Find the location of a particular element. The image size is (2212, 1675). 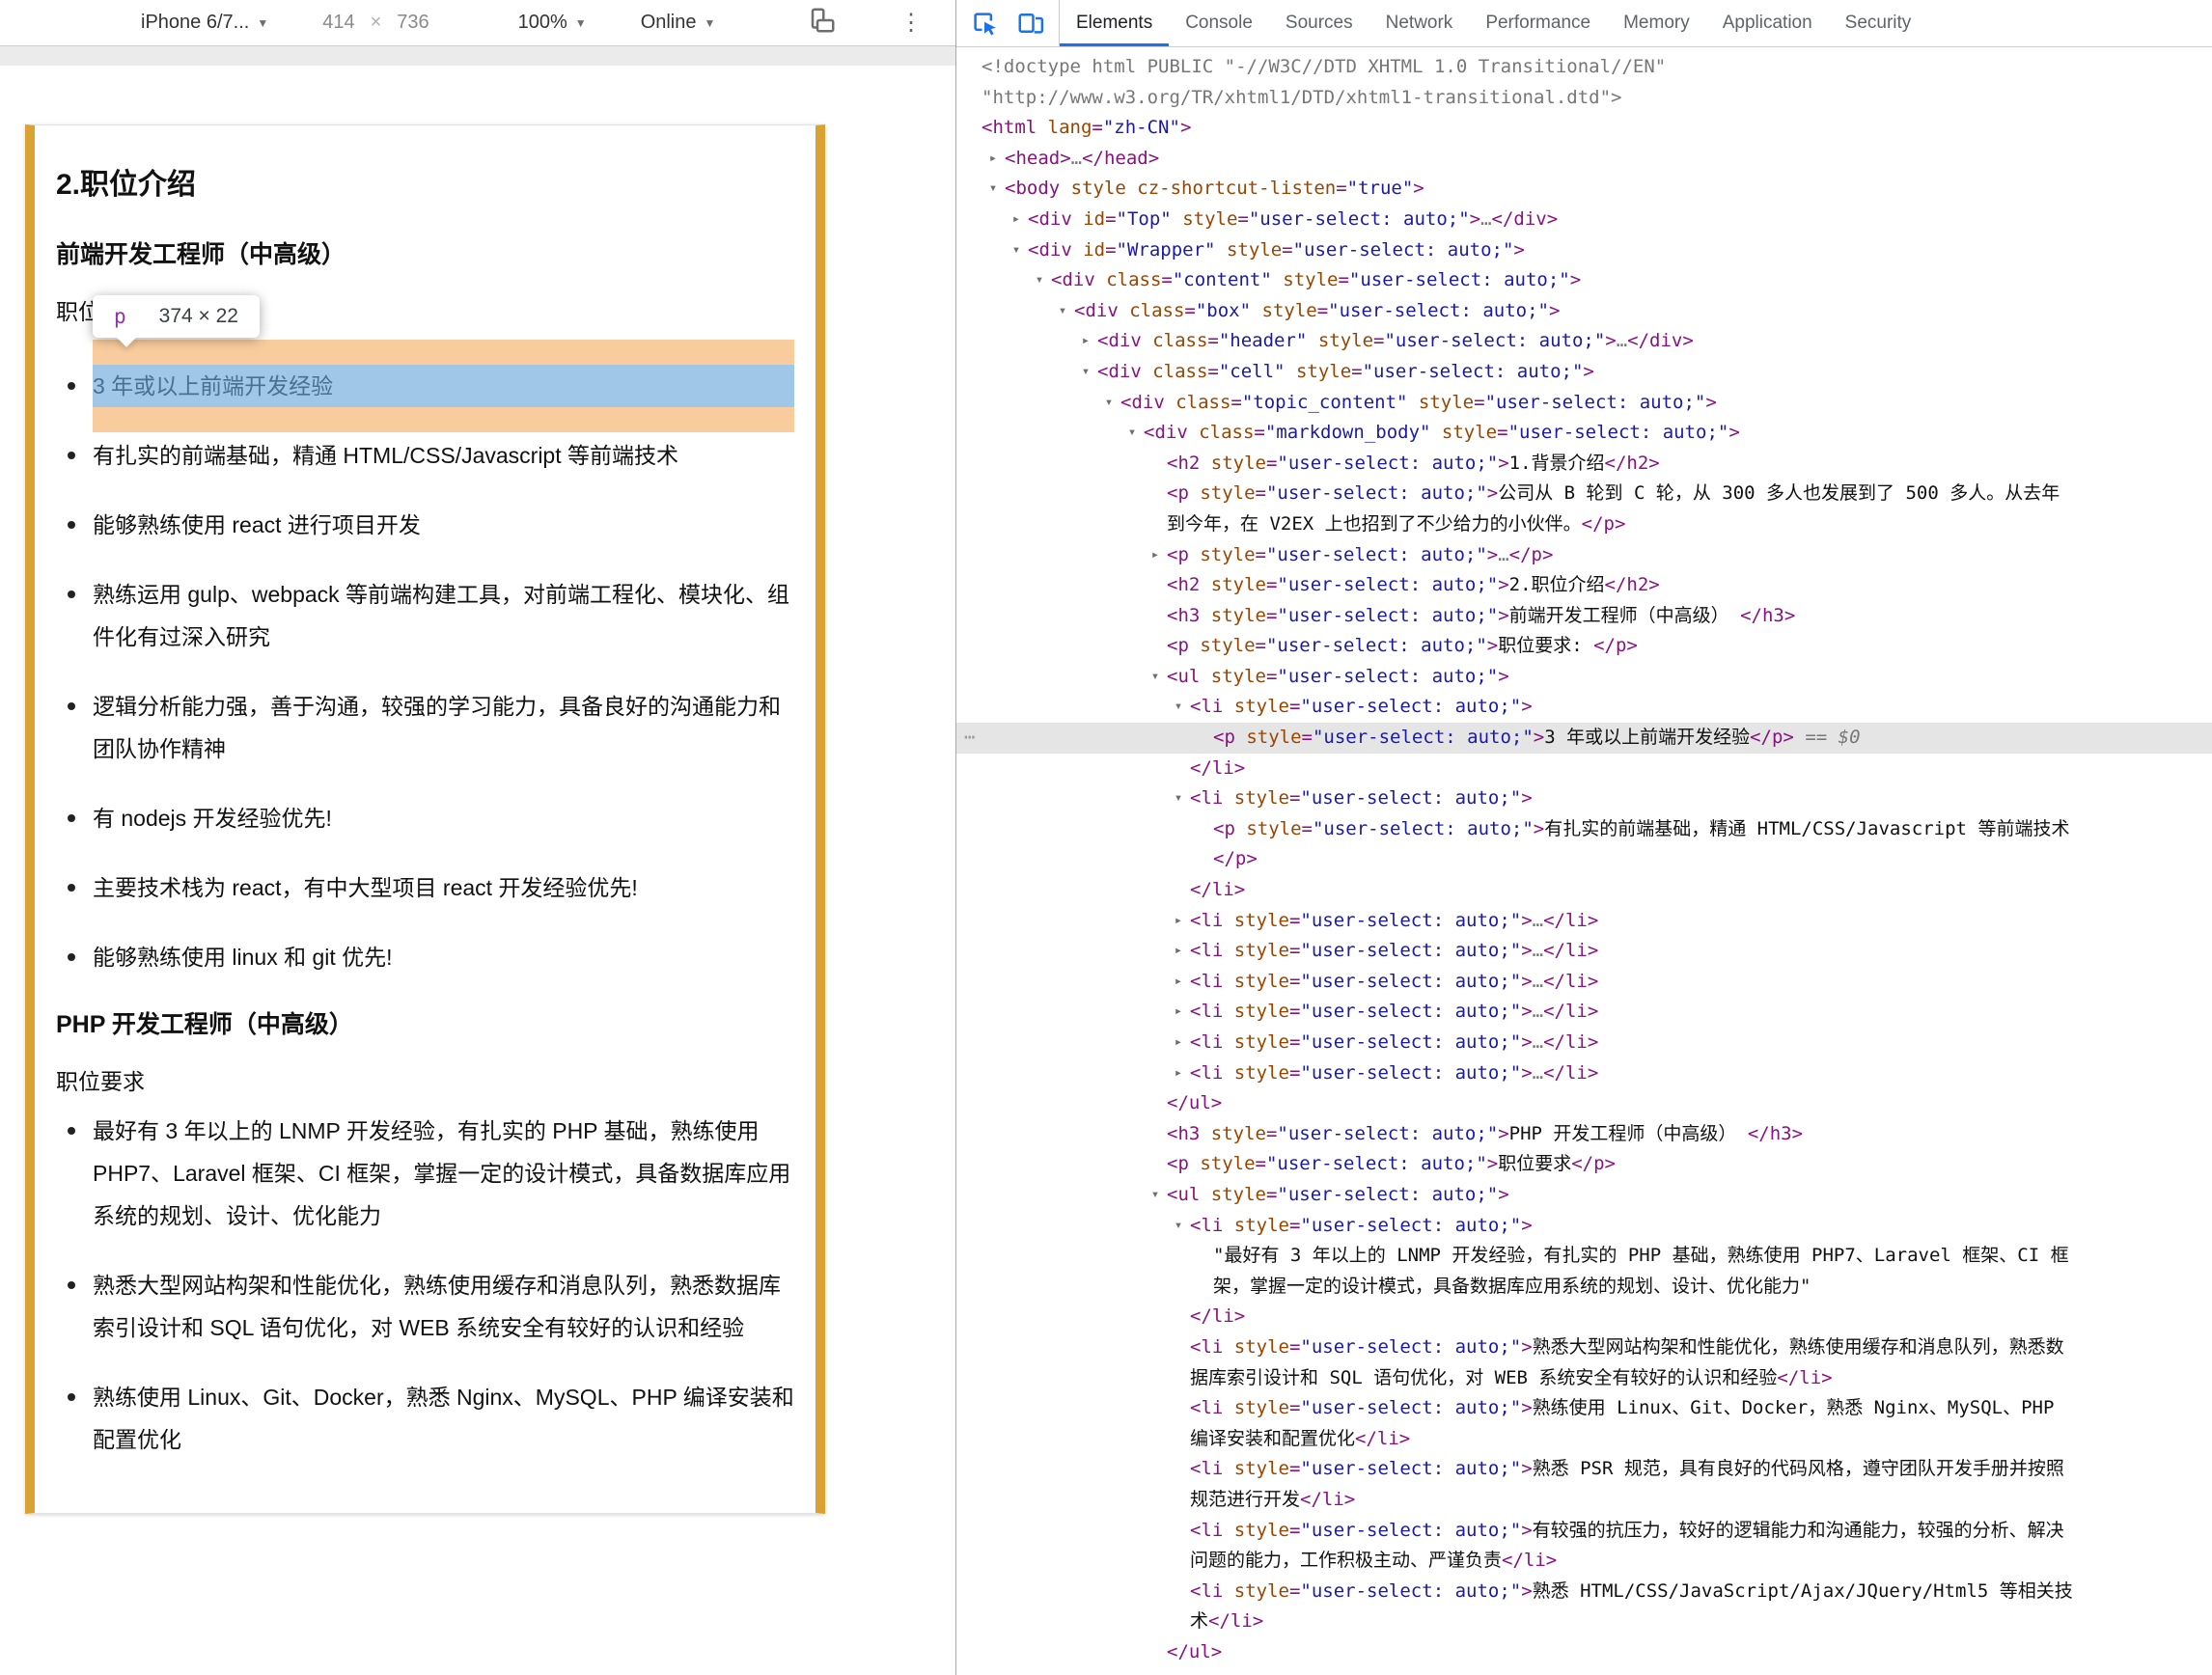

dom-tree-node: 问题的能力，工作积极主动、严谨负责</li> is located at coordinates (1584, 1561).